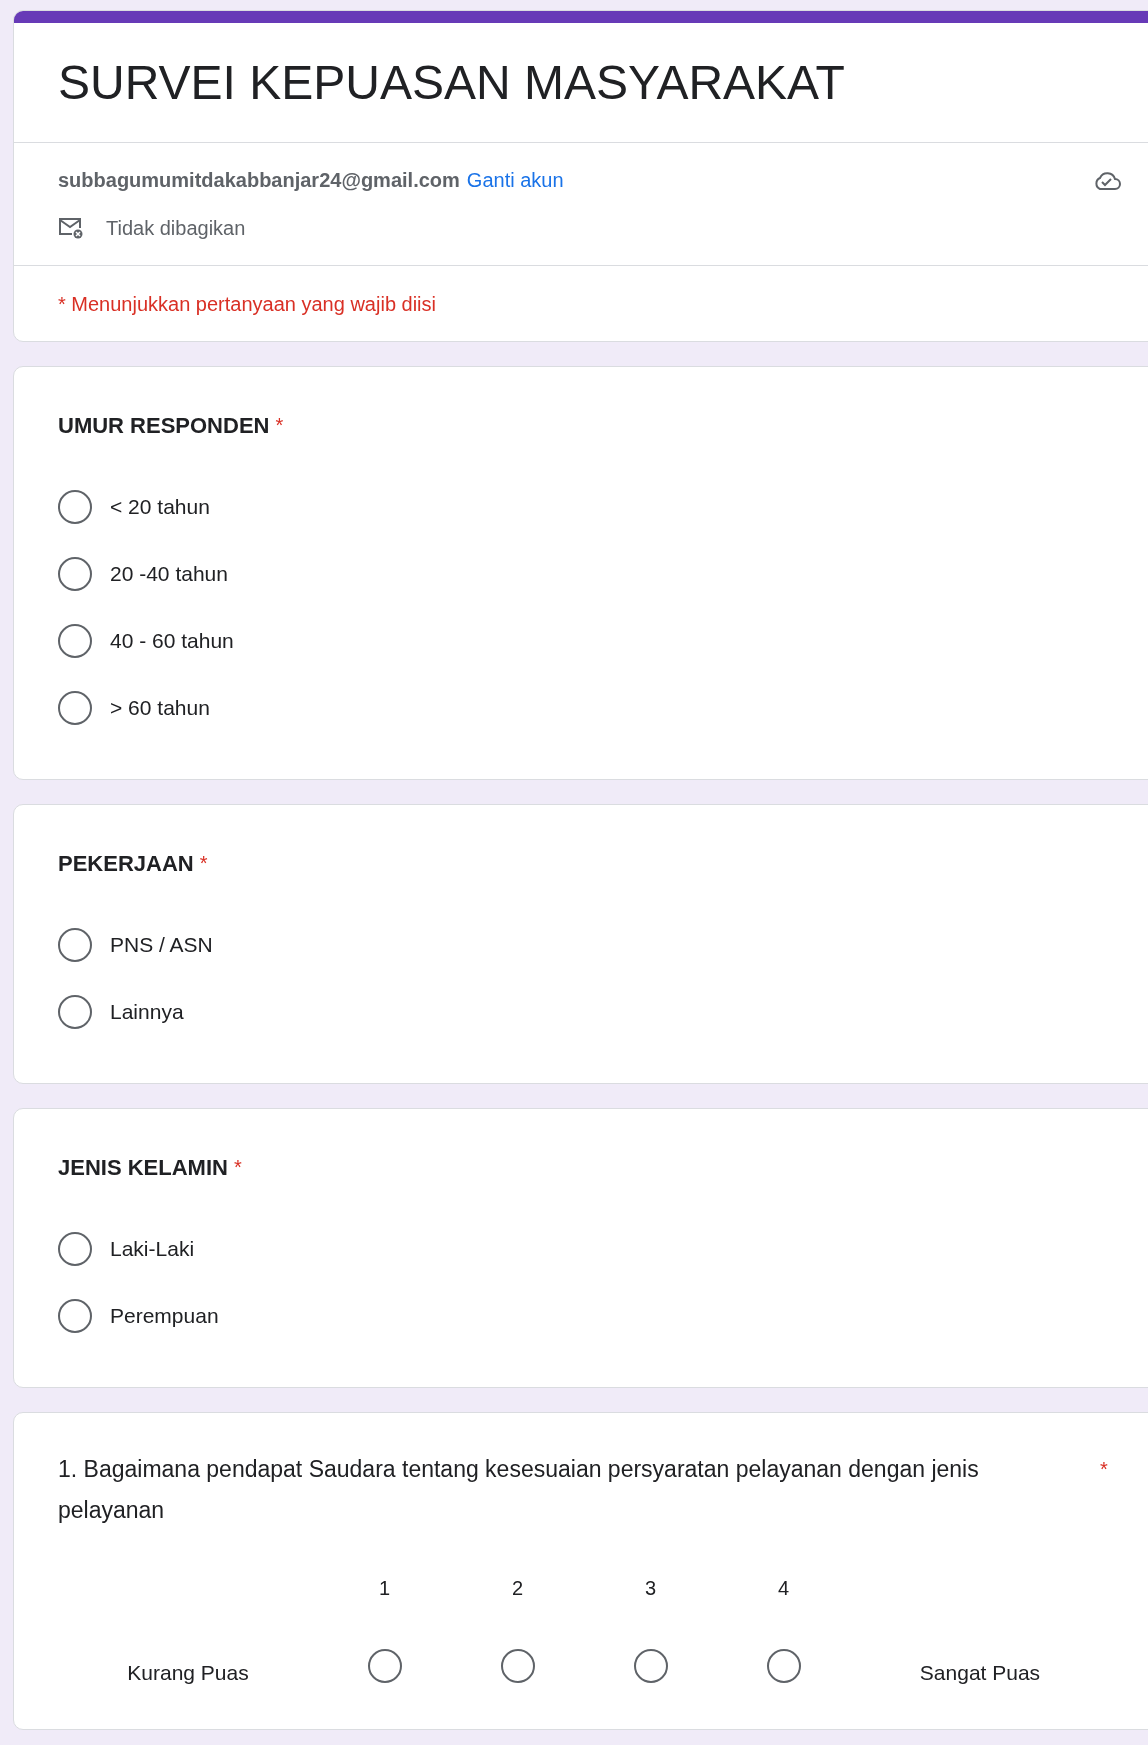  Describe the element at coordinates (1107, 180) in the screenshot. I see `cloud-check-icon` at that location.